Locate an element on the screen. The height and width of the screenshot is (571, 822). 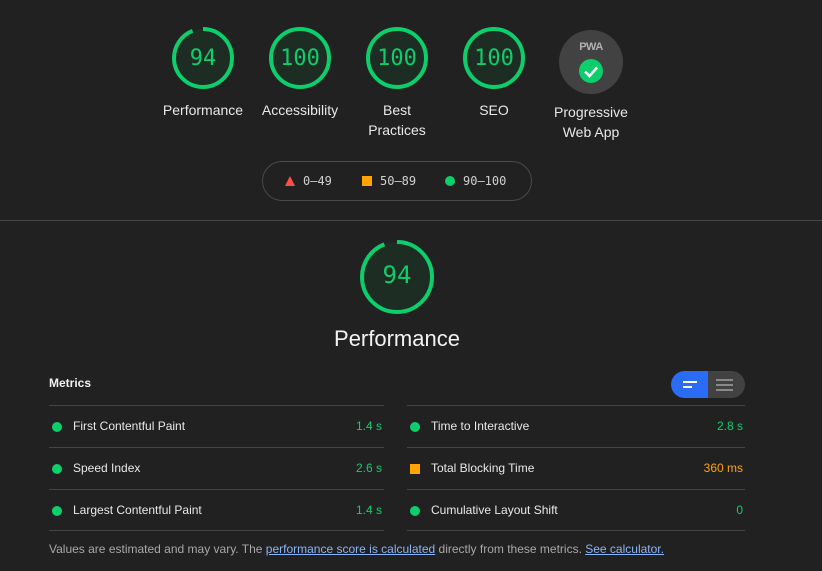
metric-value: 2.8 s is located at coordinates (729, 426).